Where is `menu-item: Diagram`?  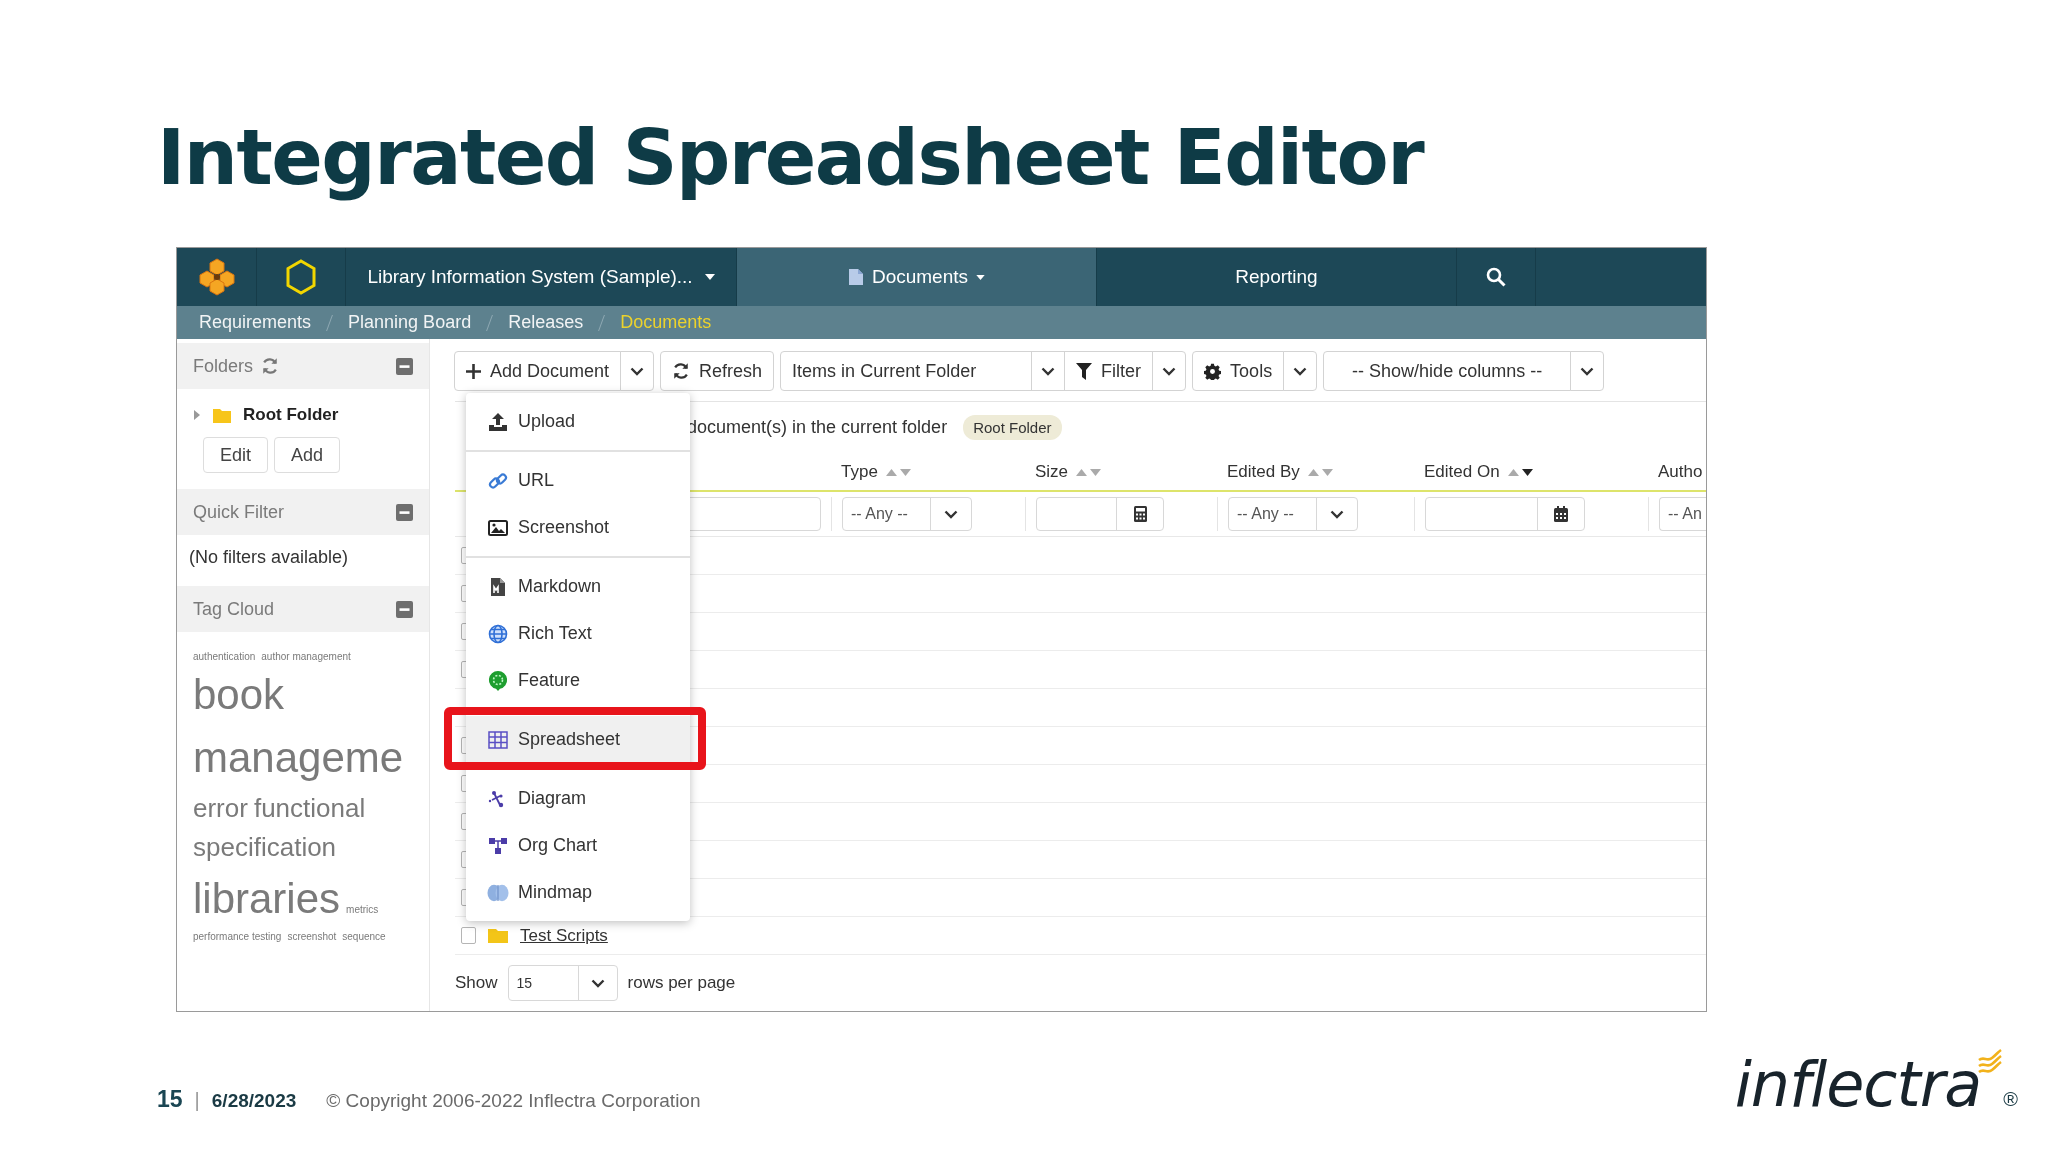 menu-item: Diagram is located at coordinates (578, 798).